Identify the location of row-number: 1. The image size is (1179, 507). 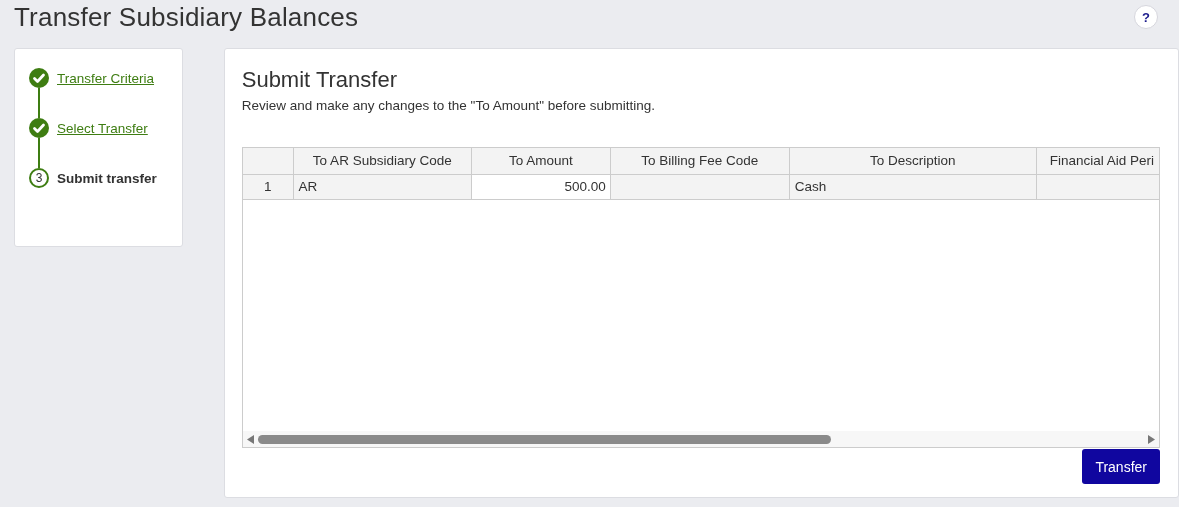
(268, 186).